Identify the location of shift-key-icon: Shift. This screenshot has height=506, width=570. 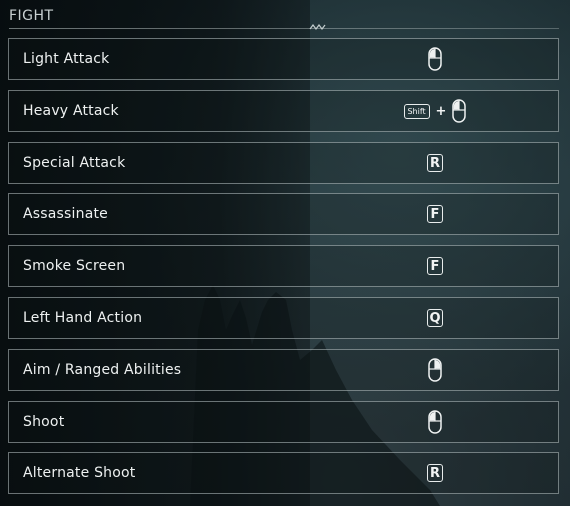
(416, 111).